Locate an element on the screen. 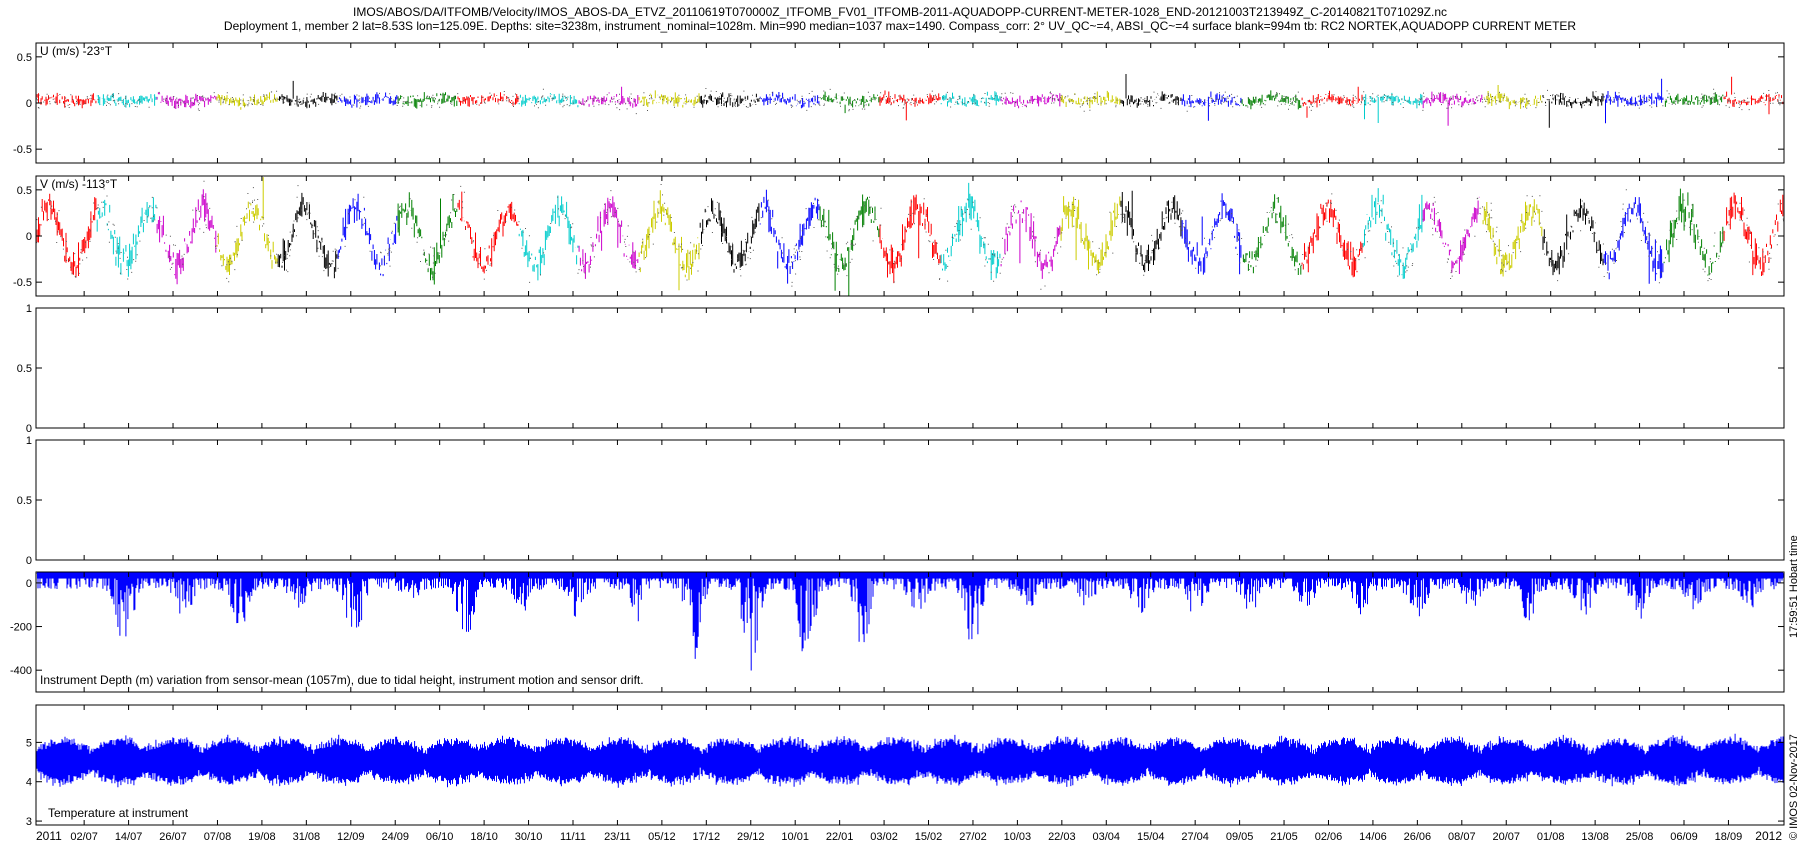  x-tick-label: 24/09 is located at coordinates (395, 837).